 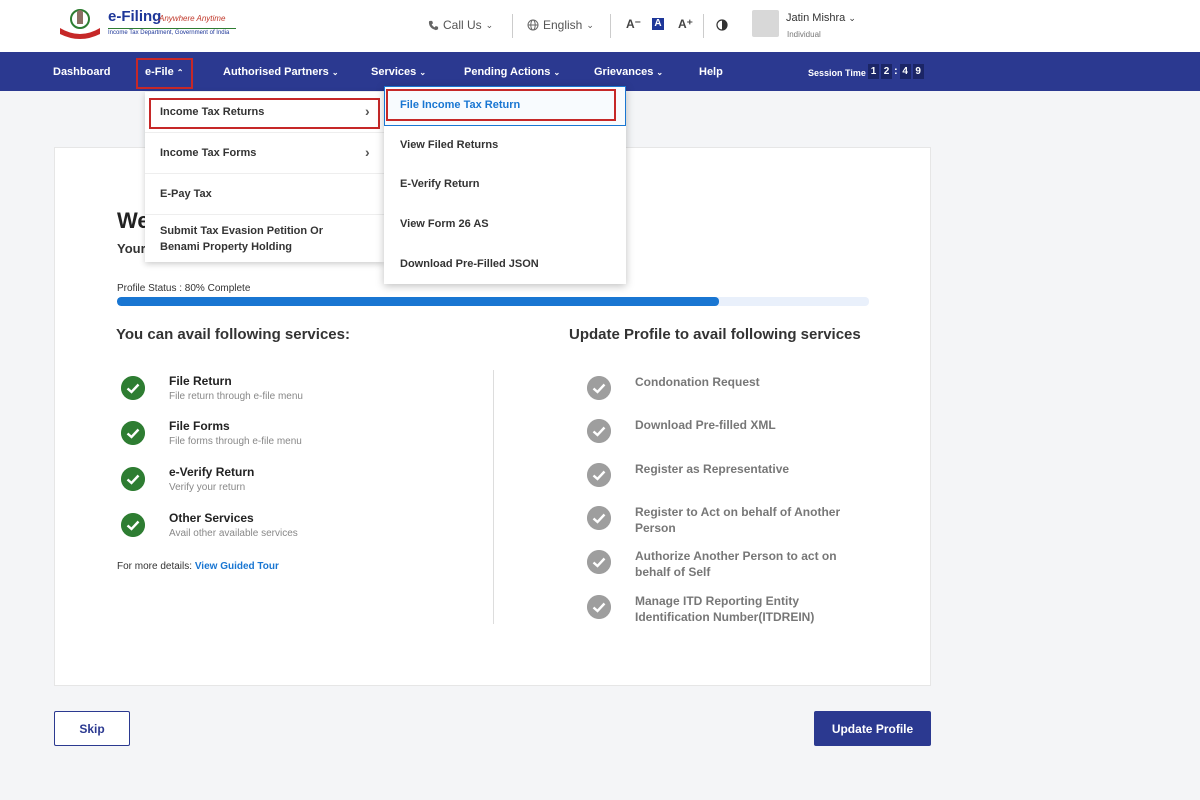 What do you see at coordinates (92, 728) in the screenshot?
I see `skip-button: Skip` at bounding box center [92, 728].